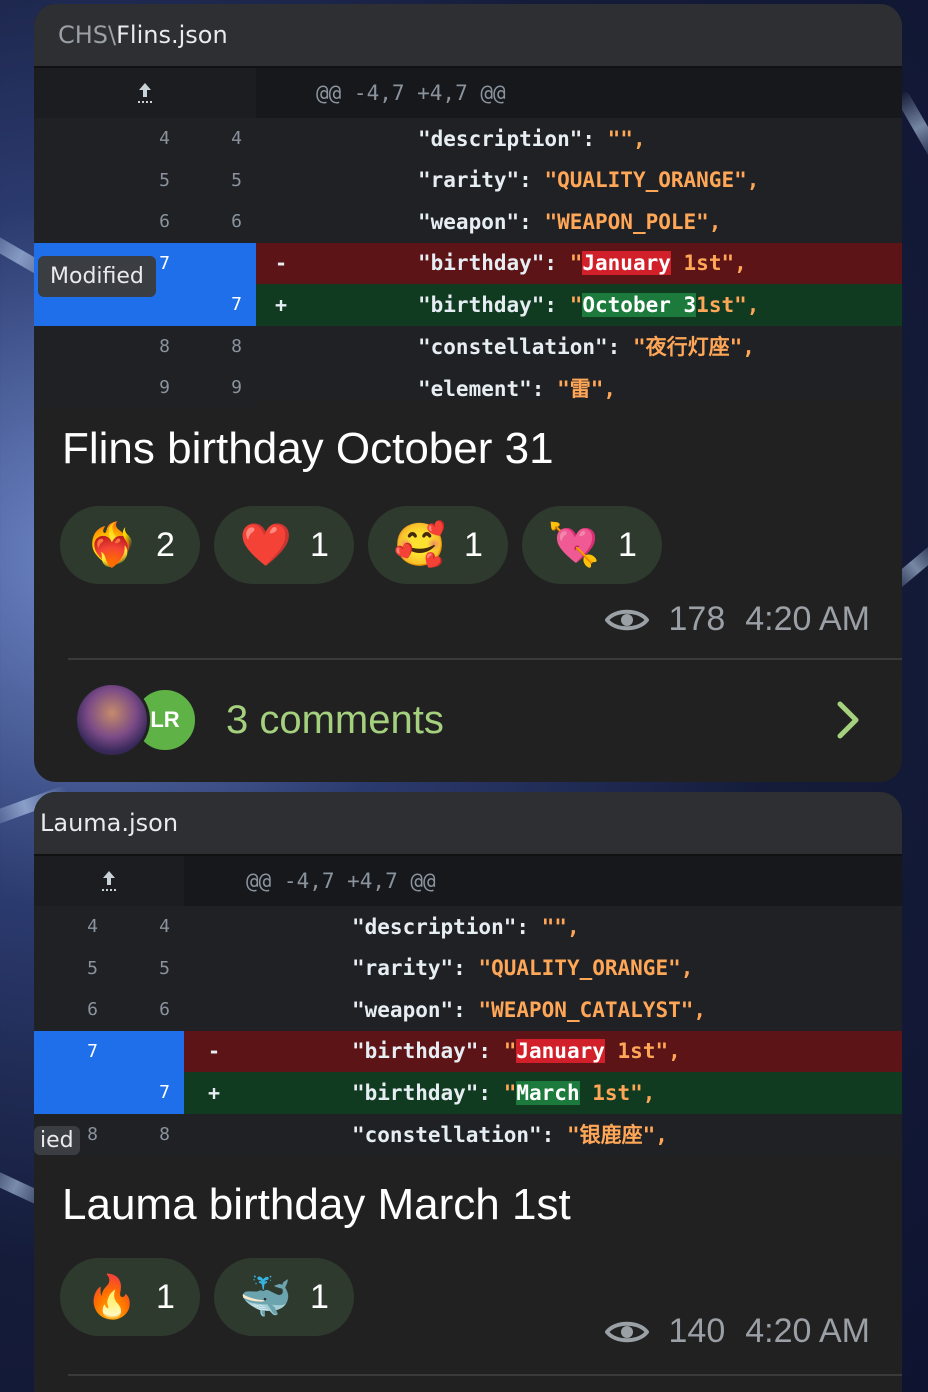 The width and height of the screenshot is (928, 1392). I want to click on view-count: 178, so click(697, 619).